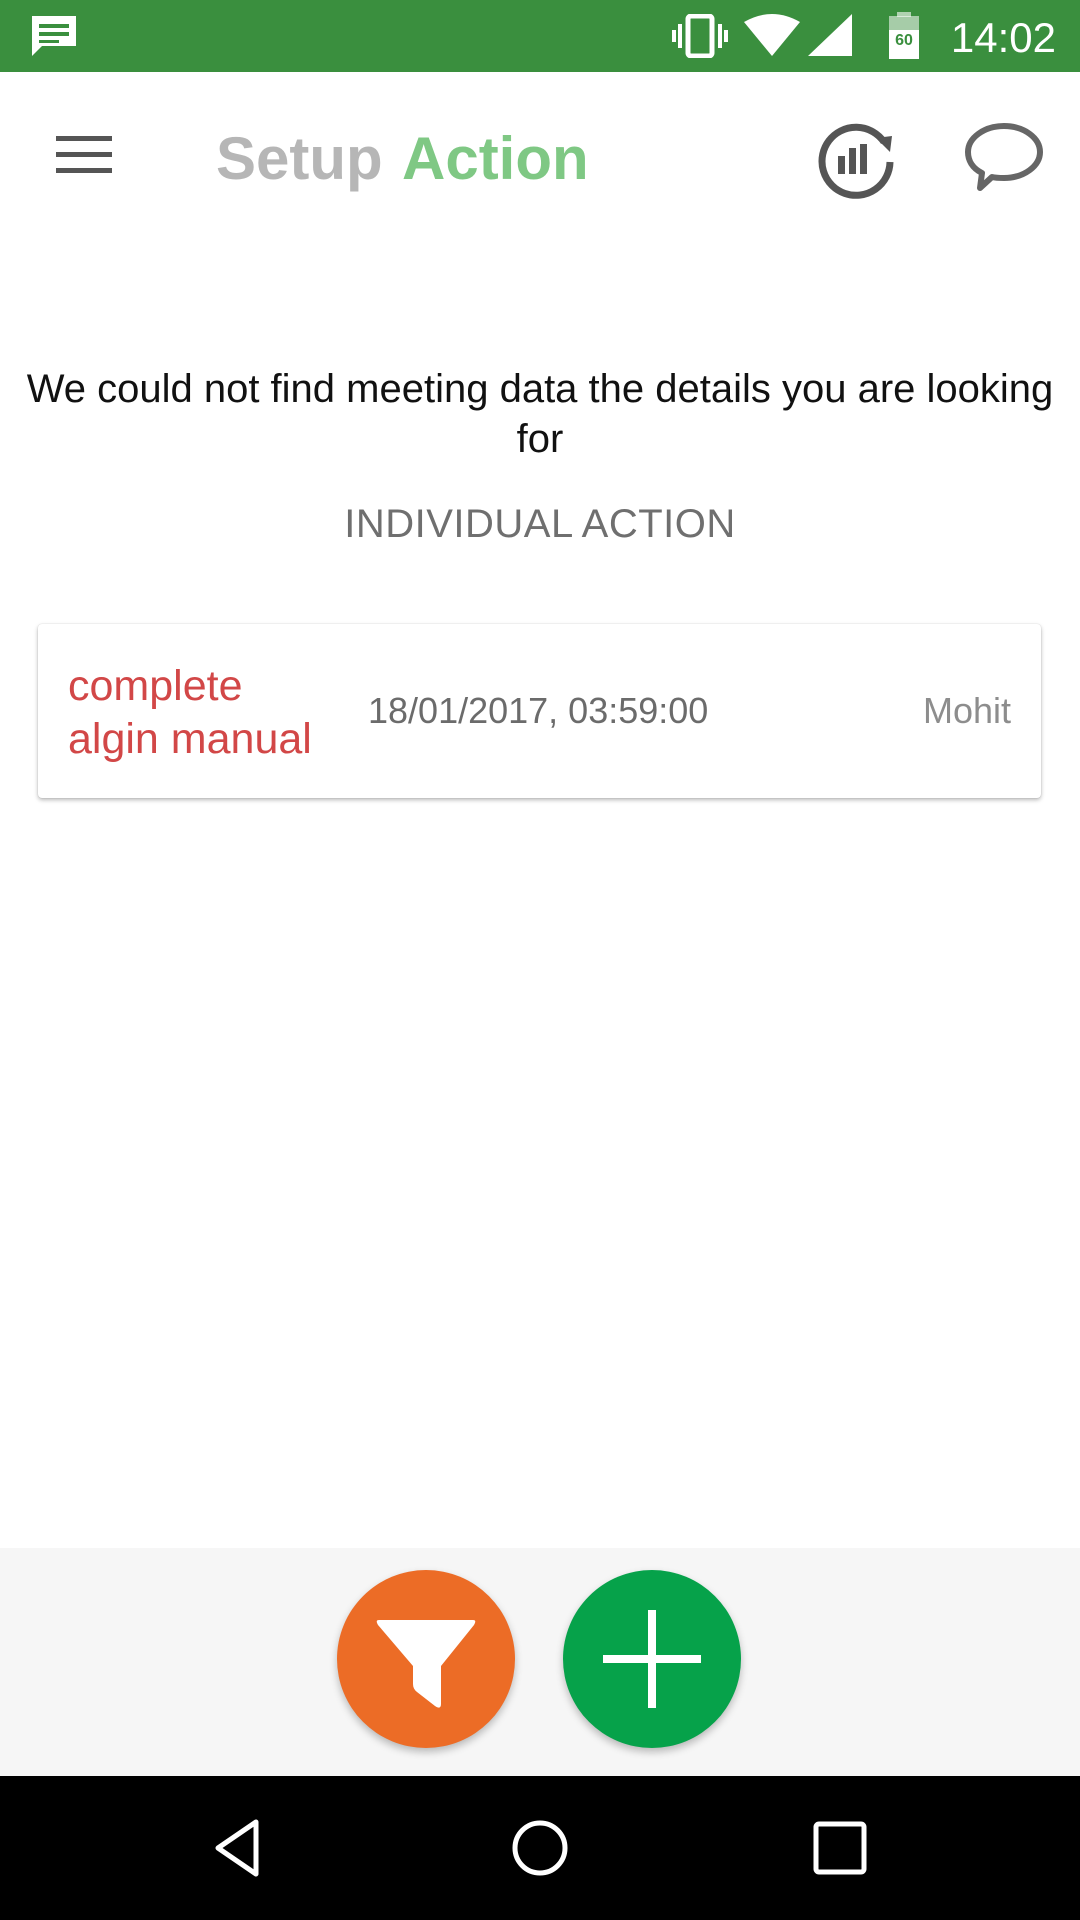 This screenshot has height=1920, width=1080. I want to click on chat-icon, so click(1004, 158).